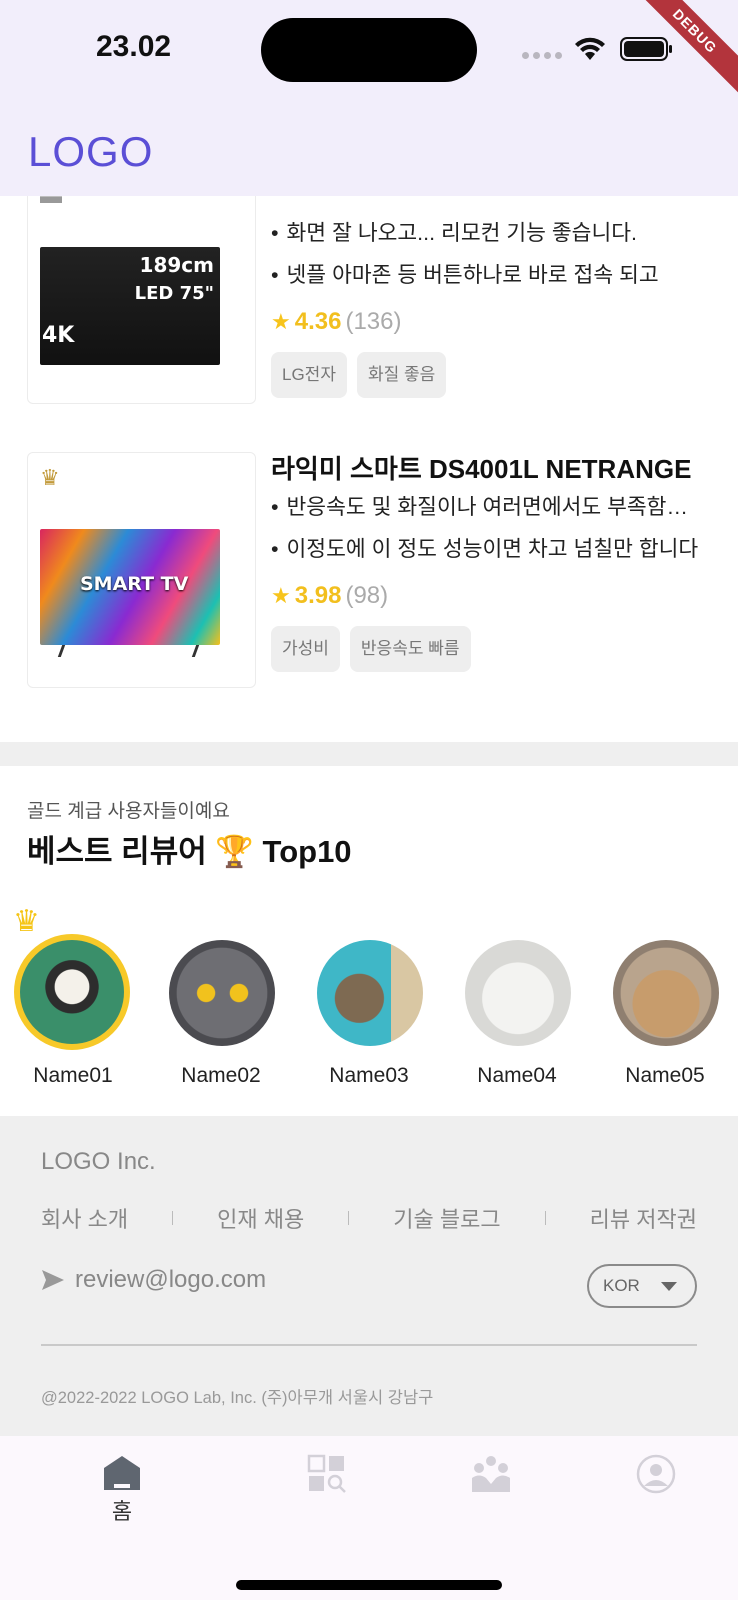 Image resolution: width=738 pixels, height=1600 pixels. What do you see at coordinates (665, 1075) in the screenshot?
I see `reviewer-name: Name05` at bounding box center [665, 1075].